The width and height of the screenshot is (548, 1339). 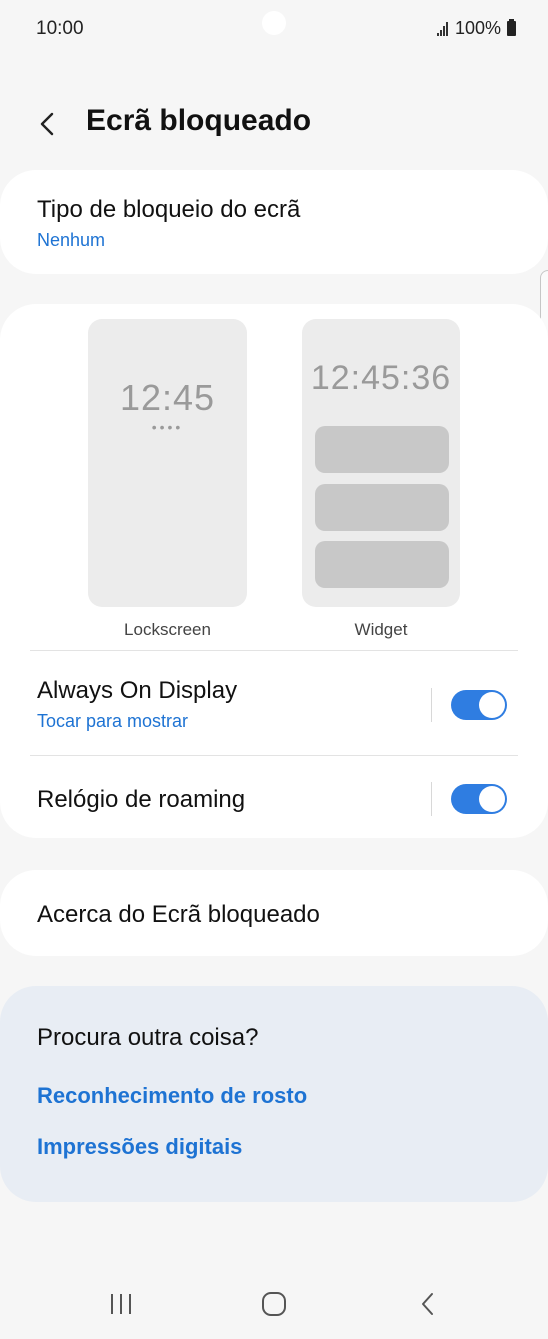 I want to click on lock-type-setting: Tipo de bloqueio do ecrã Nenhum, so click(x=274, y=222).